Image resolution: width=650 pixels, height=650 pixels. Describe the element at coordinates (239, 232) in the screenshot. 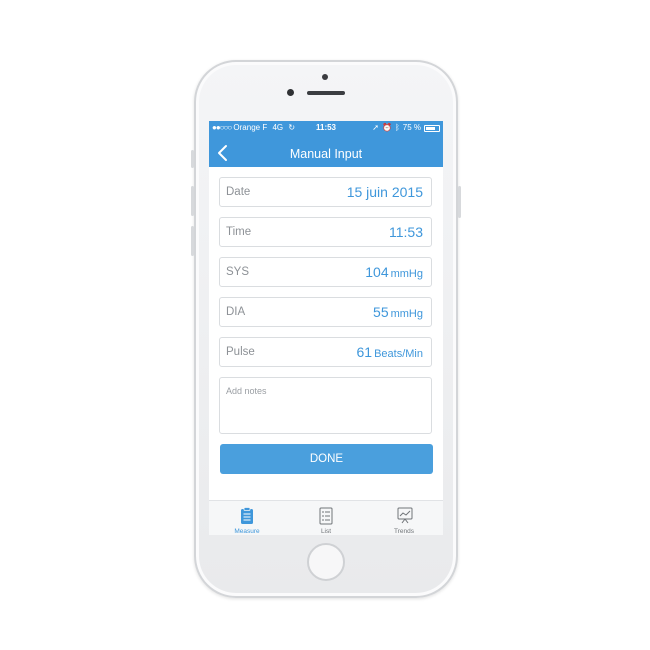

I see `time-label: Time` at that location.